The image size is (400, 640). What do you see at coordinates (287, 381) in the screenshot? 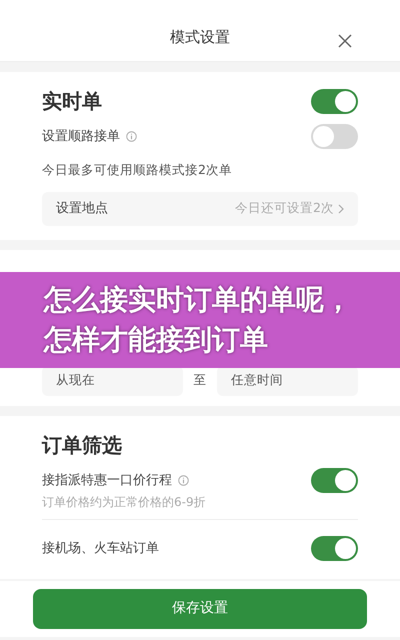
I see `time-field: 任意时间` at bounding box center [287, 381].